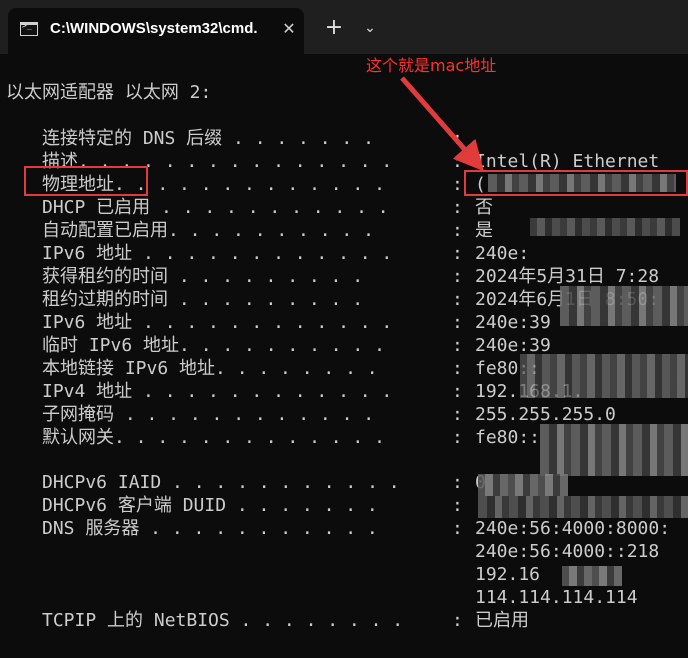  What do you see at coordinates (442, 124) in the screenshot?
I see `annotation-arrow` at bounding box center [442, 124].